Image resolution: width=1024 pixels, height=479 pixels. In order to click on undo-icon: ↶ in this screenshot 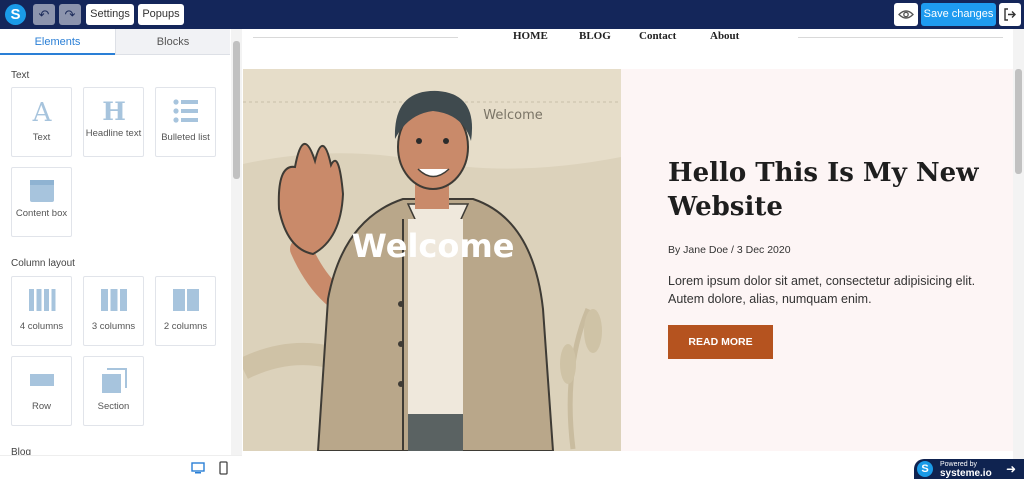, I will do `click(44, 14)`.